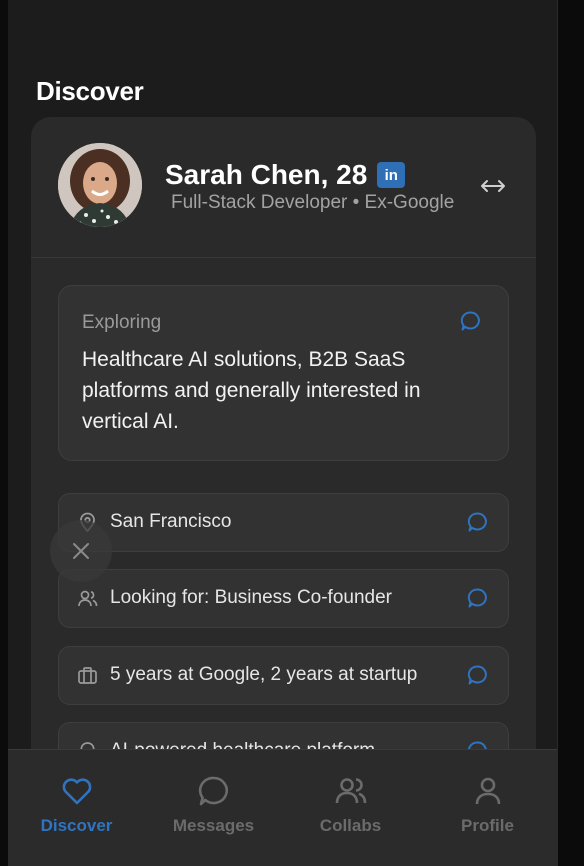  I want to click on tab-label: Discover, so click(76, 825).